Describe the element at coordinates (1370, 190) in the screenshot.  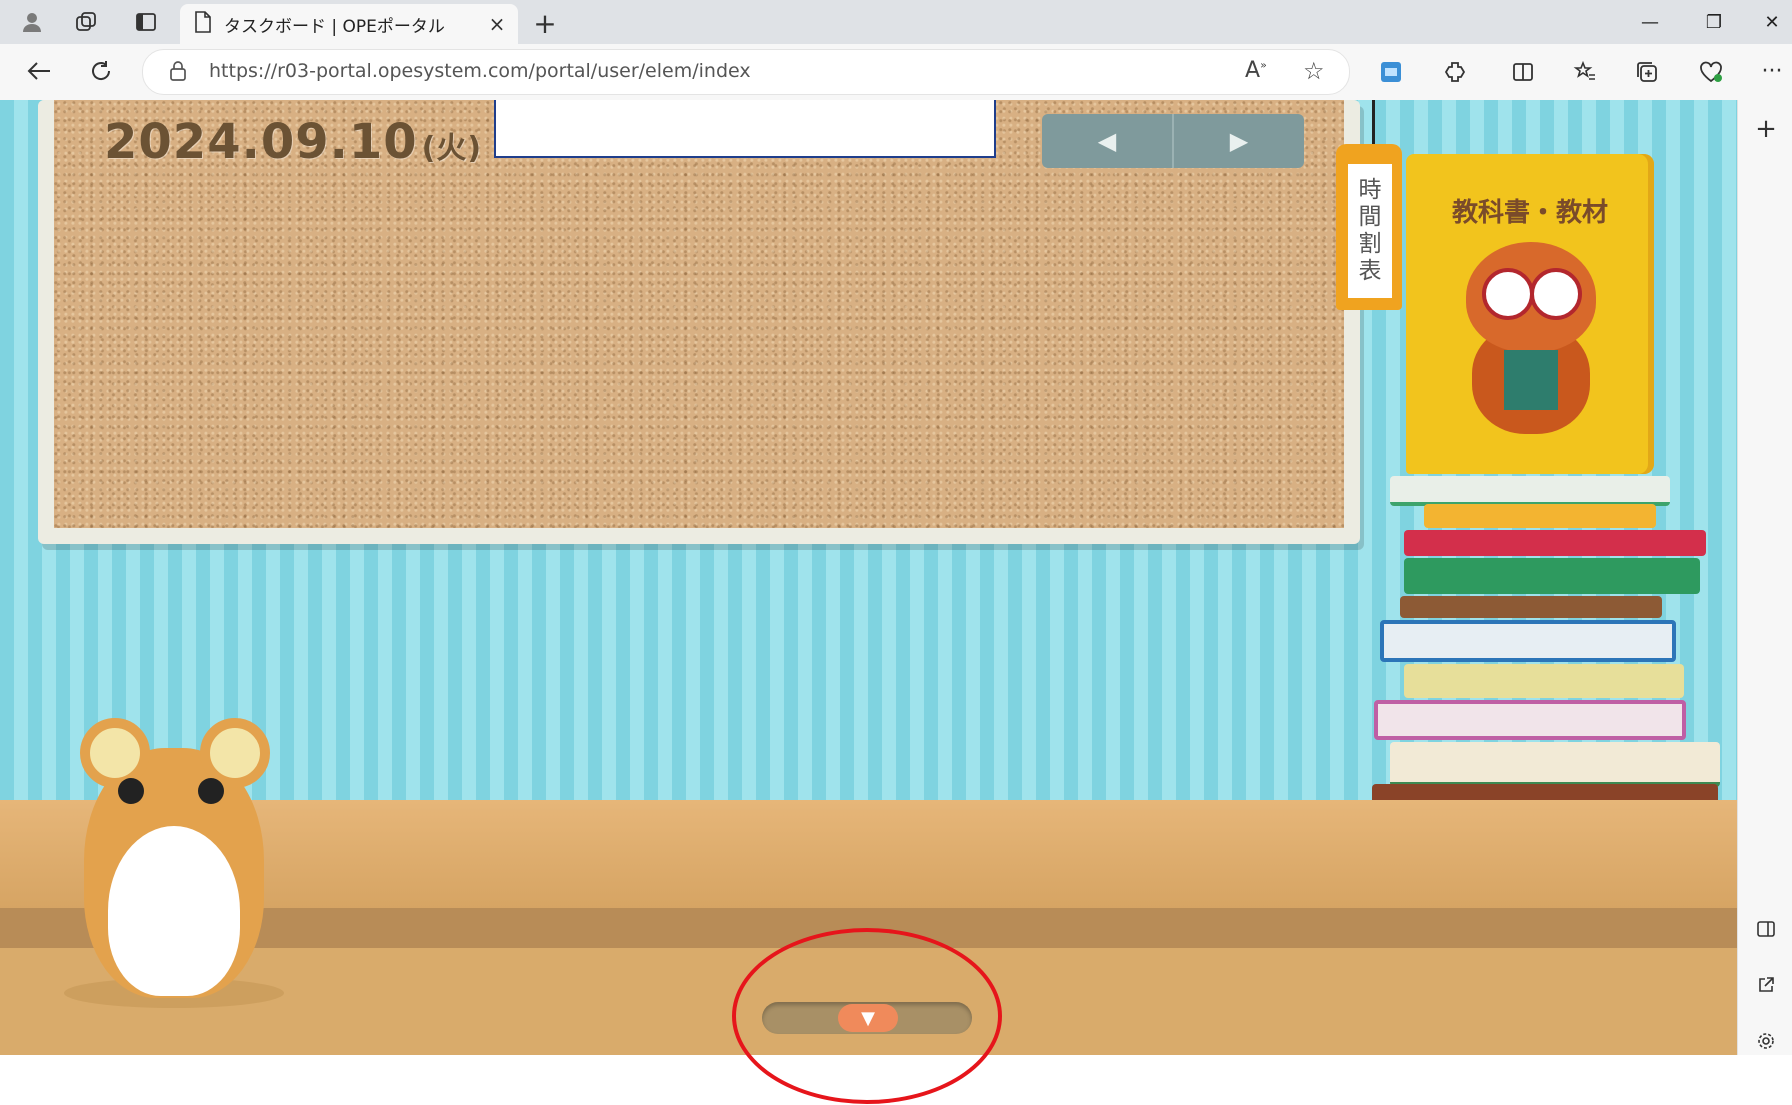
I see `timetable-char: 時` at that location.